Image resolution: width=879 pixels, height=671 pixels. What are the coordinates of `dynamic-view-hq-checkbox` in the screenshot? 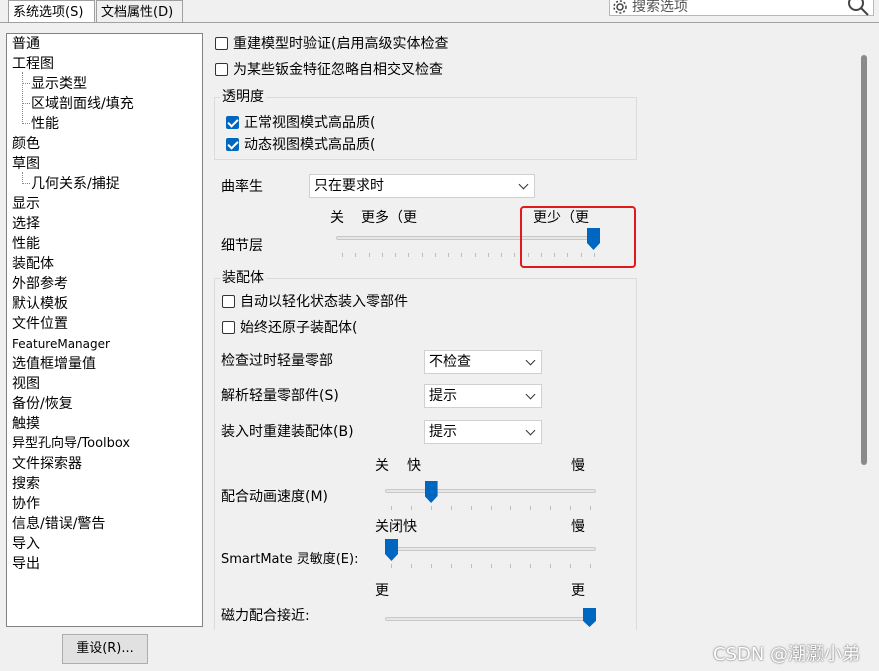 It's located at (232, 144).